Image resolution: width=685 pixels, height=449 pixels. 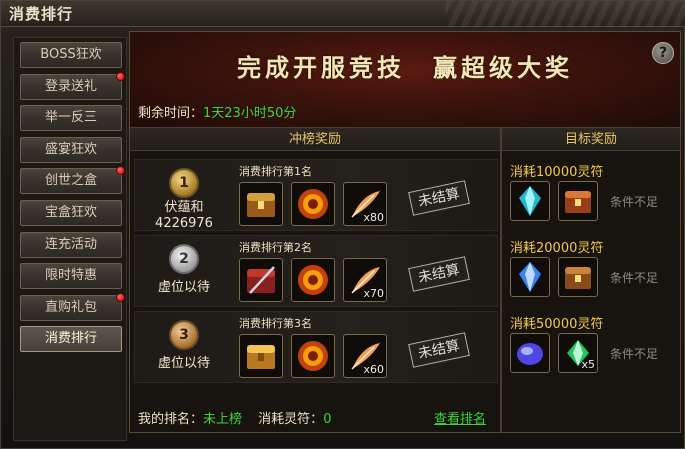 I want to click on spent-label: 消耗灵符：, so click(x=291, y=419).